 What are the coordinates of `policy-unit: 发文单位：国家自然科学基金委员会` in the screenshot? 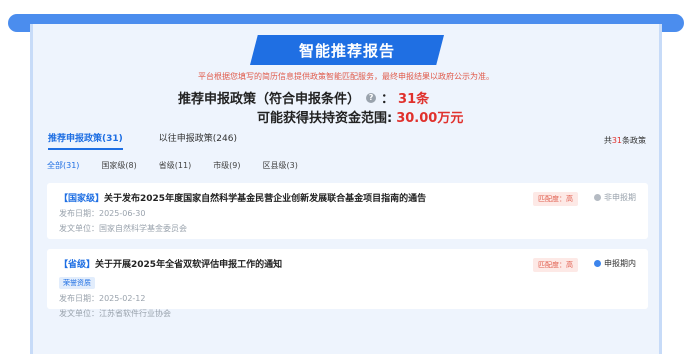 It's located at (123, 228).